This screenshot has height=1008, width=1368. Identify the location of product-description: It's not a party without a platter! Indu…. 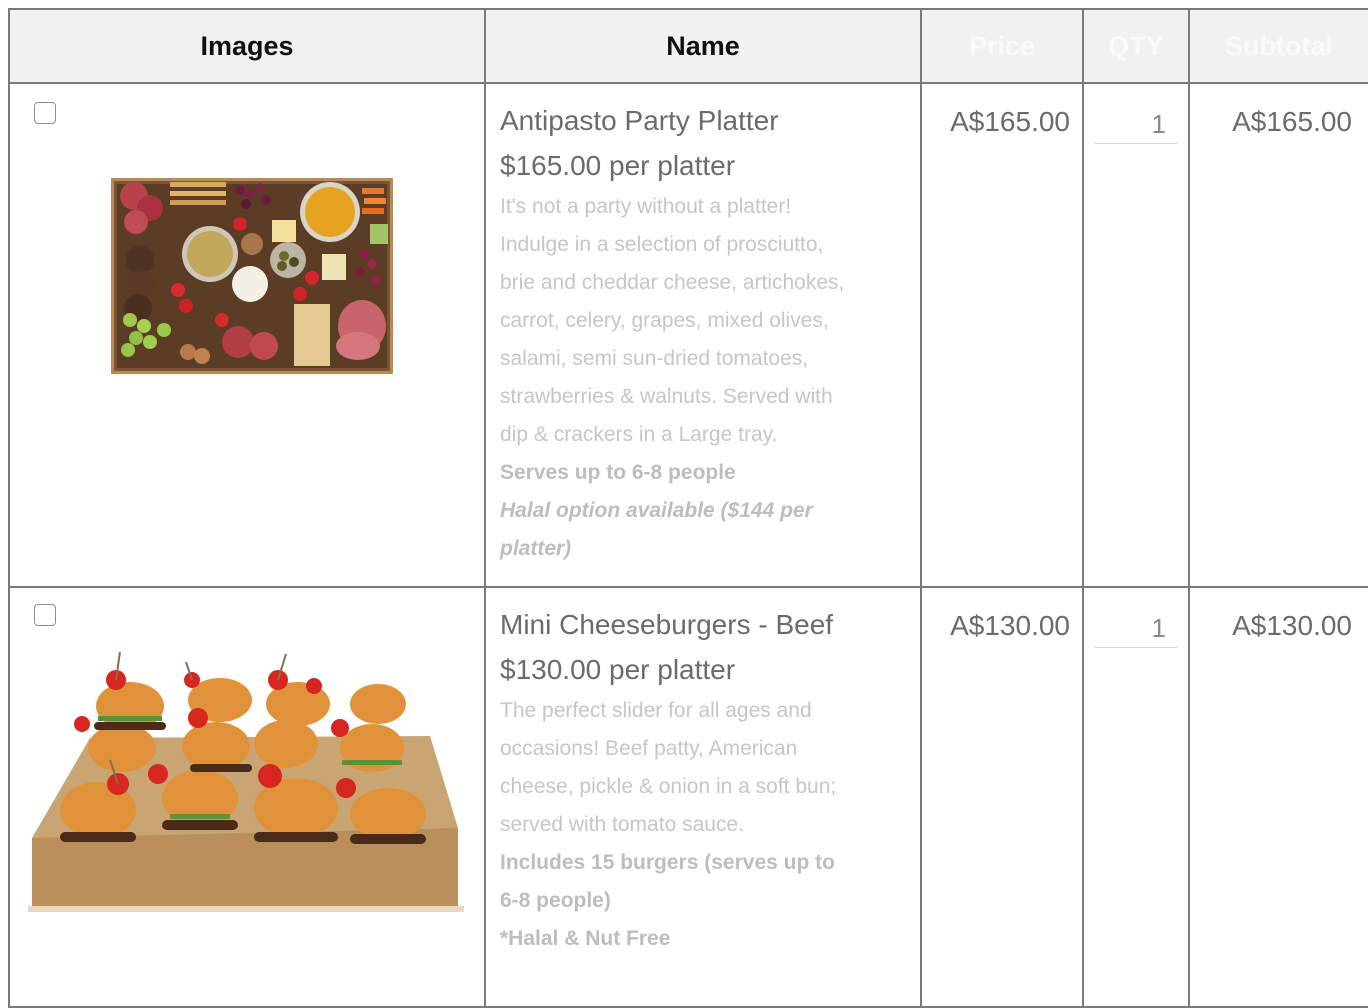
(672, 320).